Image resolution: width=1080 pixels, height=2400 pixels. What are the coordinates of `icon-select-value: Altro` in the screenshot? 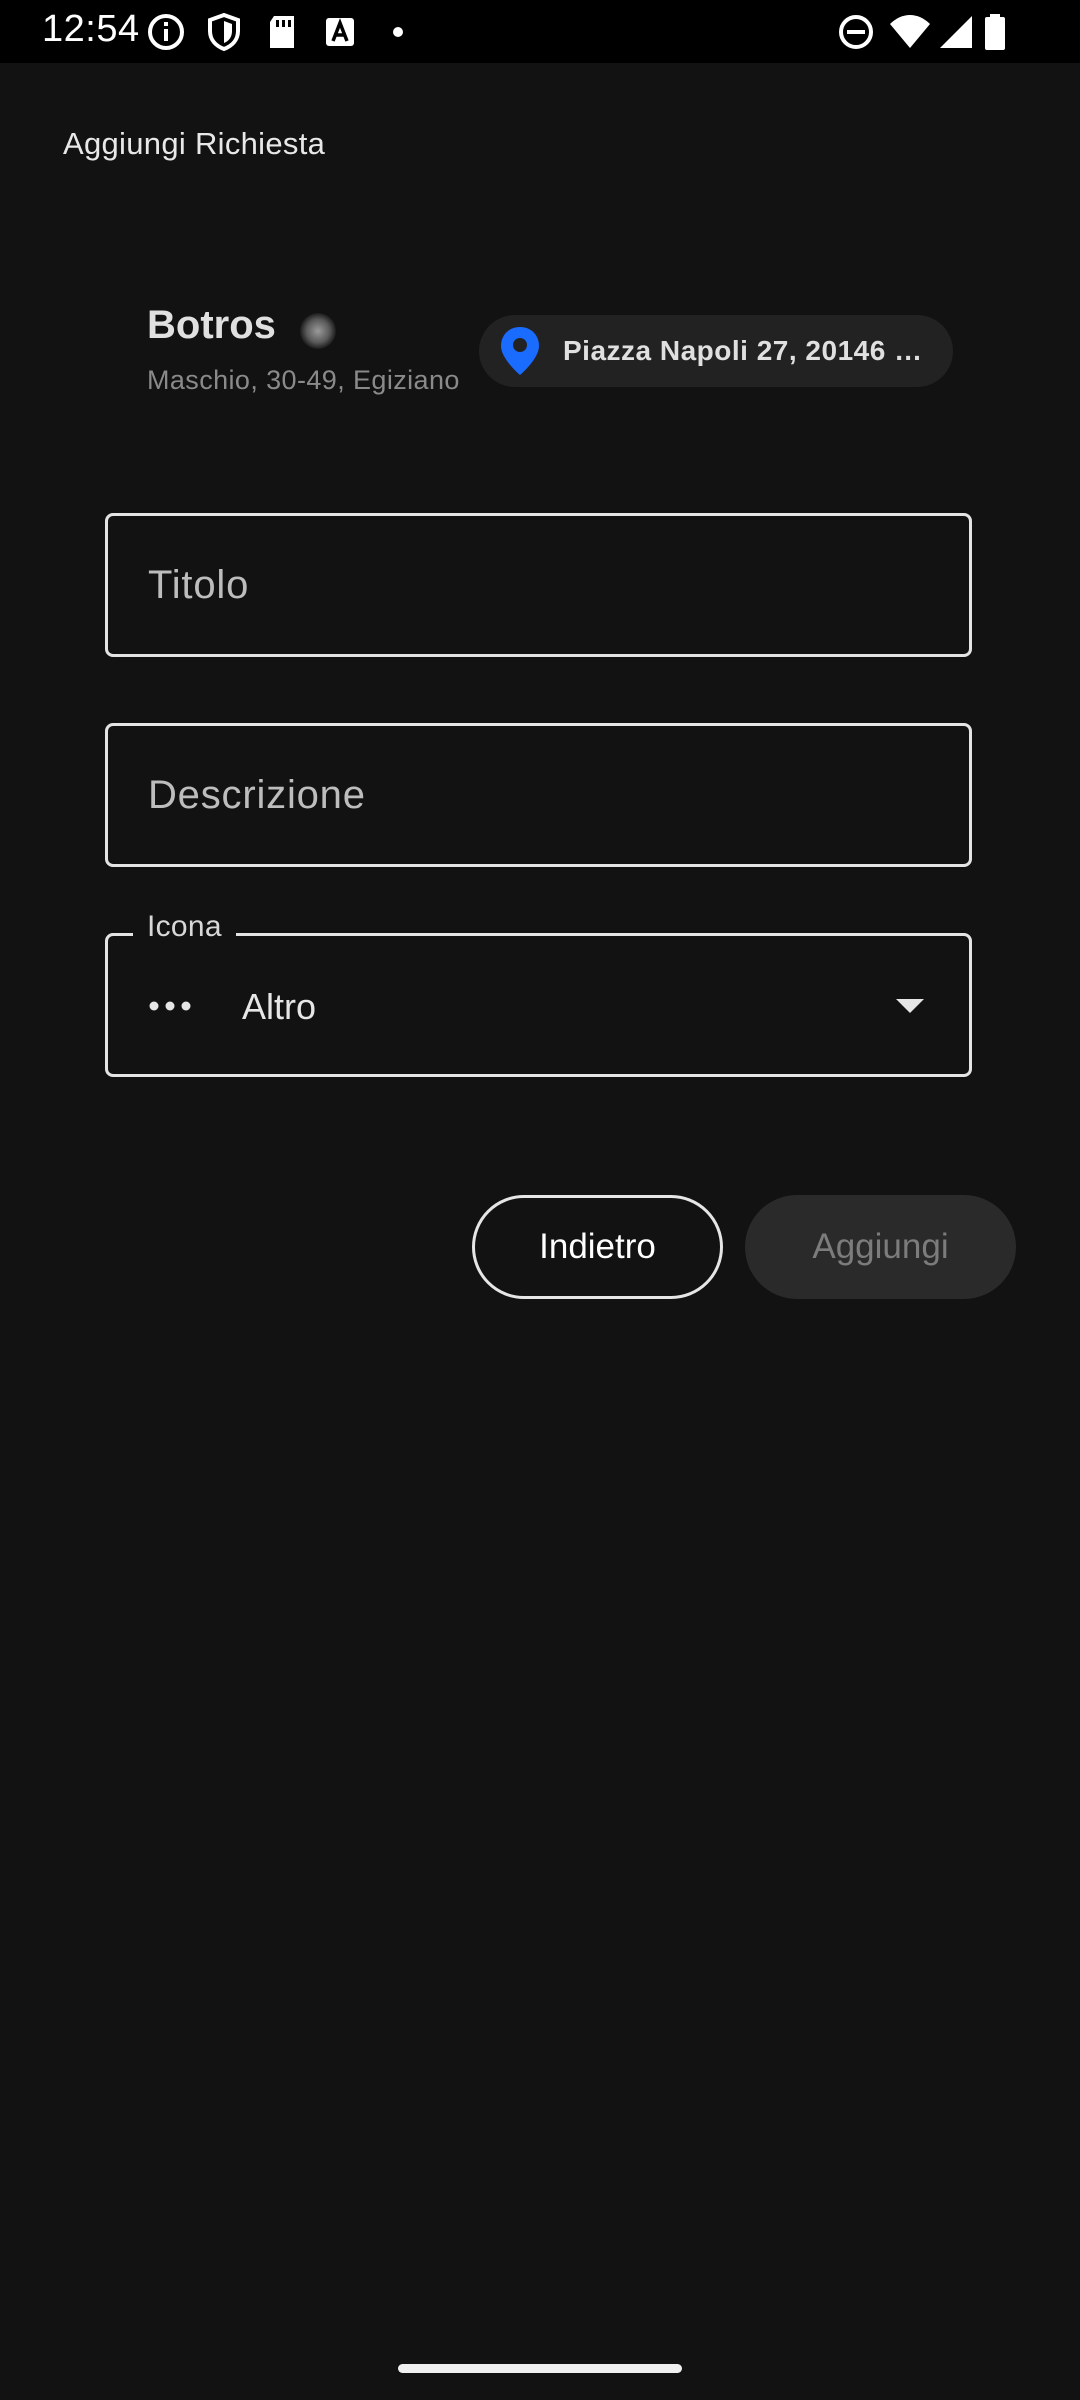 It's located at (279, 1006).